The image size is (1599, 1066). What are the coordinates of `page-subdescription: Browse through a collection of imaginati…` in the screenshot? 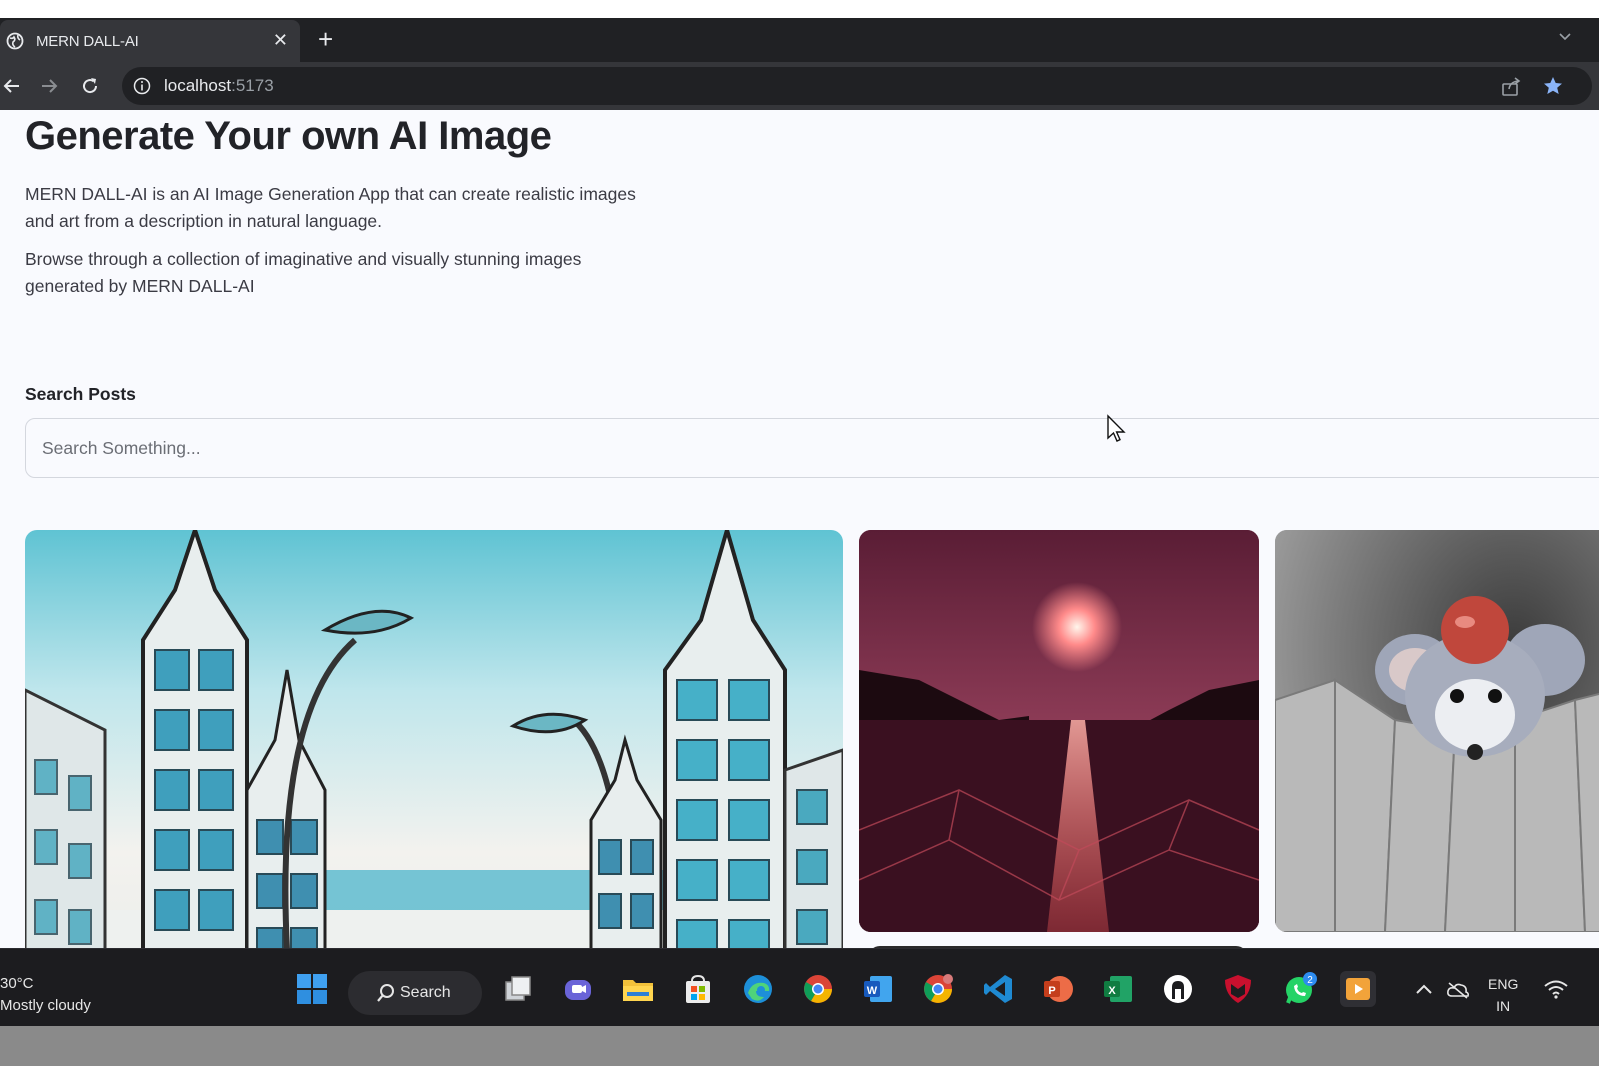 It's located at (303, 272).